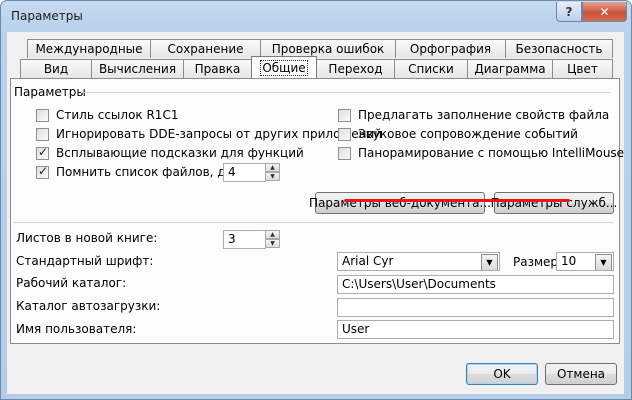 Image resolution: width=632 pixels, height=400 pixels. What do you see at coordinates (538, 262) in the screenshot?
I see `size-label: Размер:` at bounding box center [538, 262].